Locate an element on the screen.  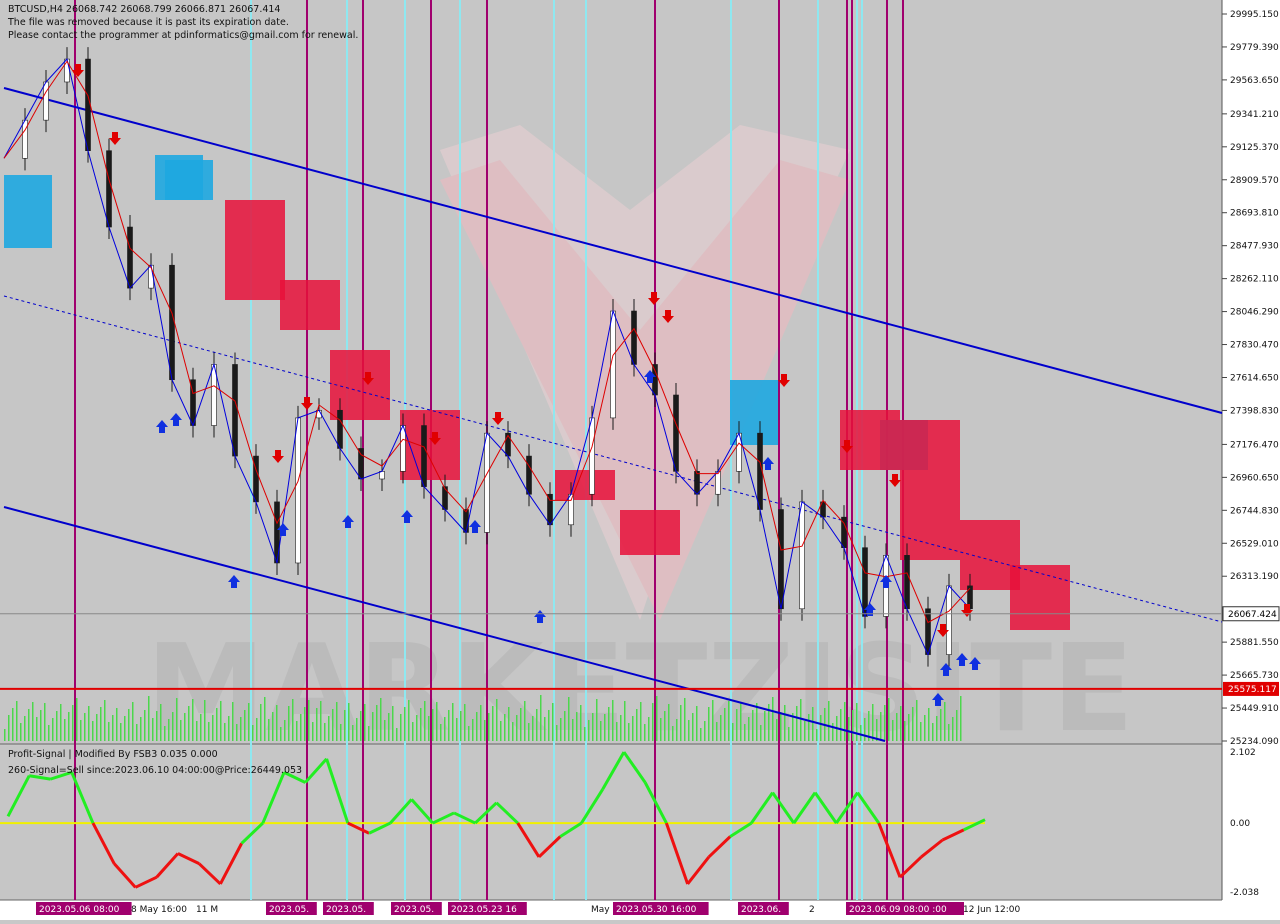
time-label: 11 M is located at coordinates (207, 910).